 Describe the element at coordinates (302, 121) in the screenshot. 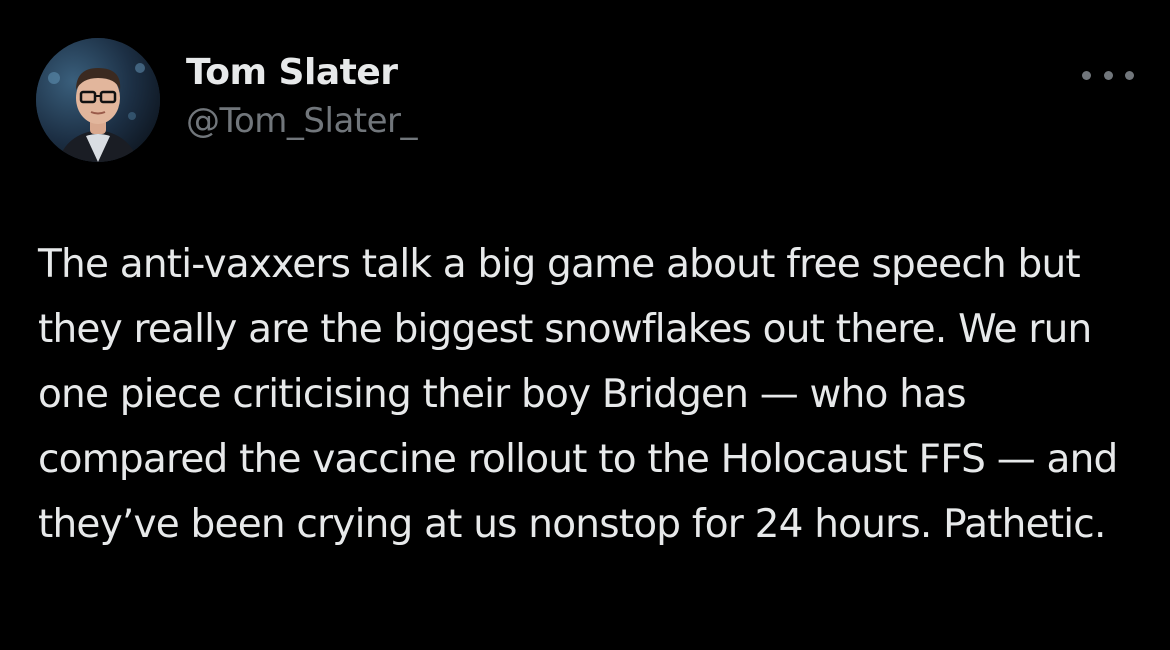

I see `author-handle: @Tom_Slater_` at that location.